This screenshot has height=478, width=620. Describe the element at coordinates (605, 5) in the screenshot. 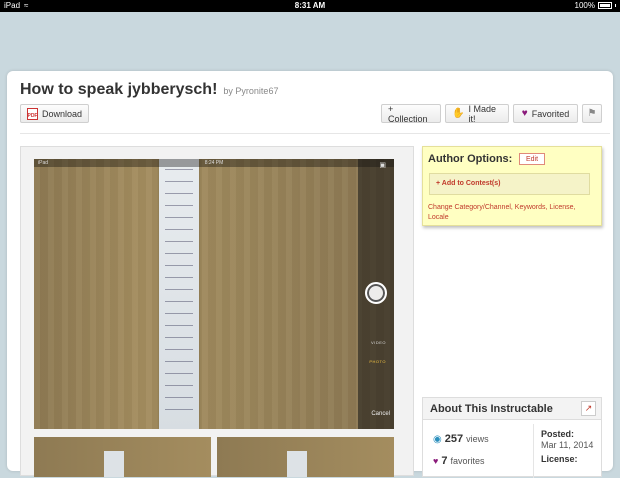

I see `battery-icon` at that location.